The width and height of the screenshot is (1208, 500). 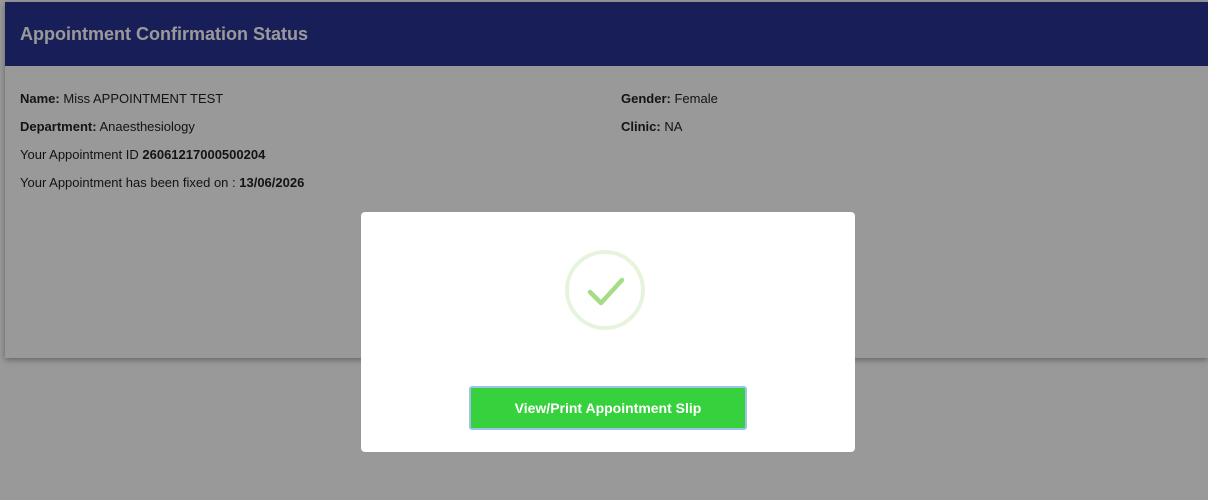 I want to click on success-circle, so click(x=605, y=290).